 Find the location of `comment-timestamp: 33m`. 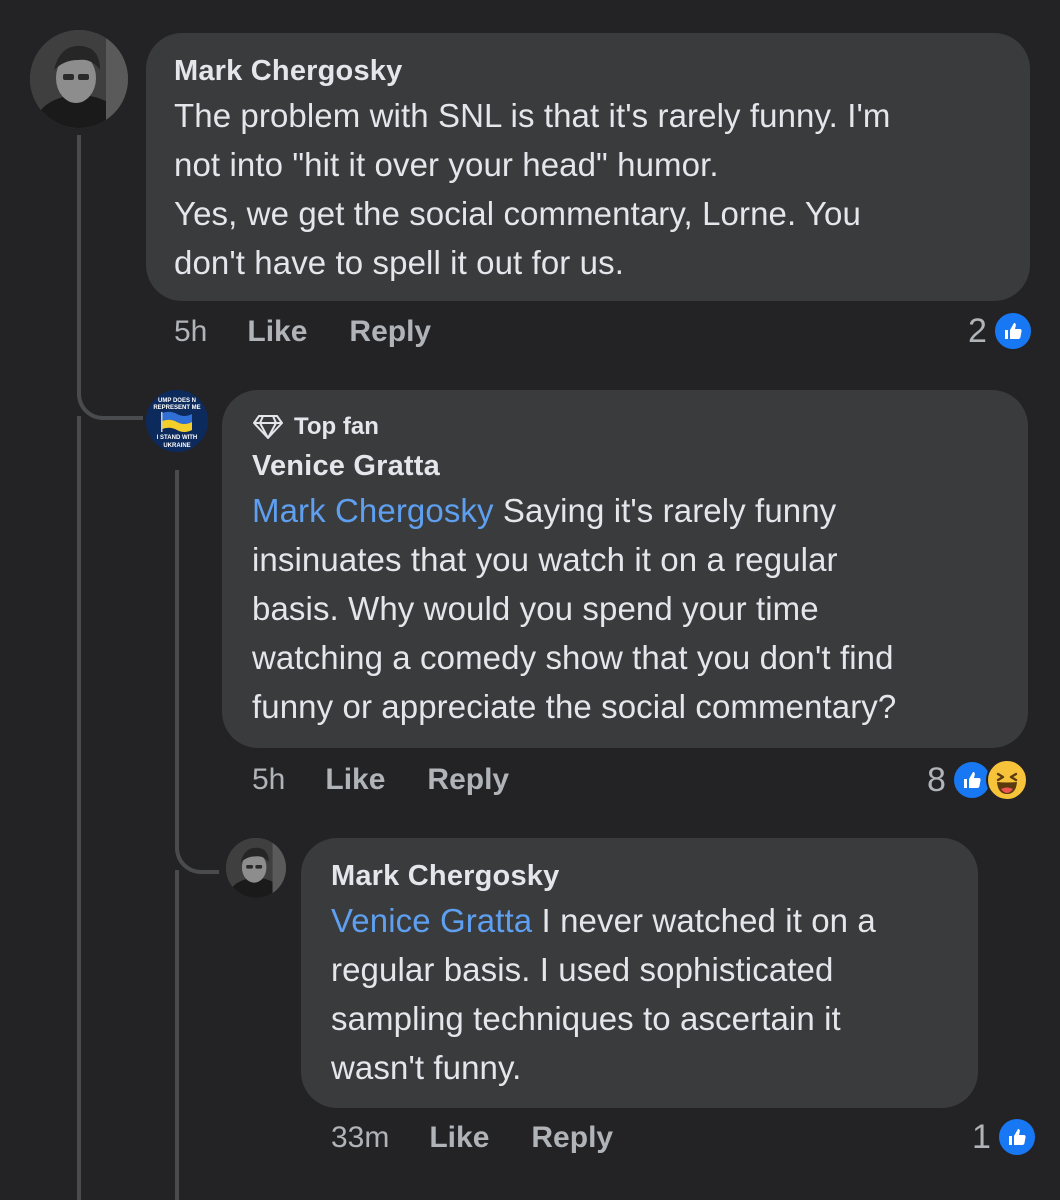

comment-timestamp: 33m is located at coordinates (360, 1138).